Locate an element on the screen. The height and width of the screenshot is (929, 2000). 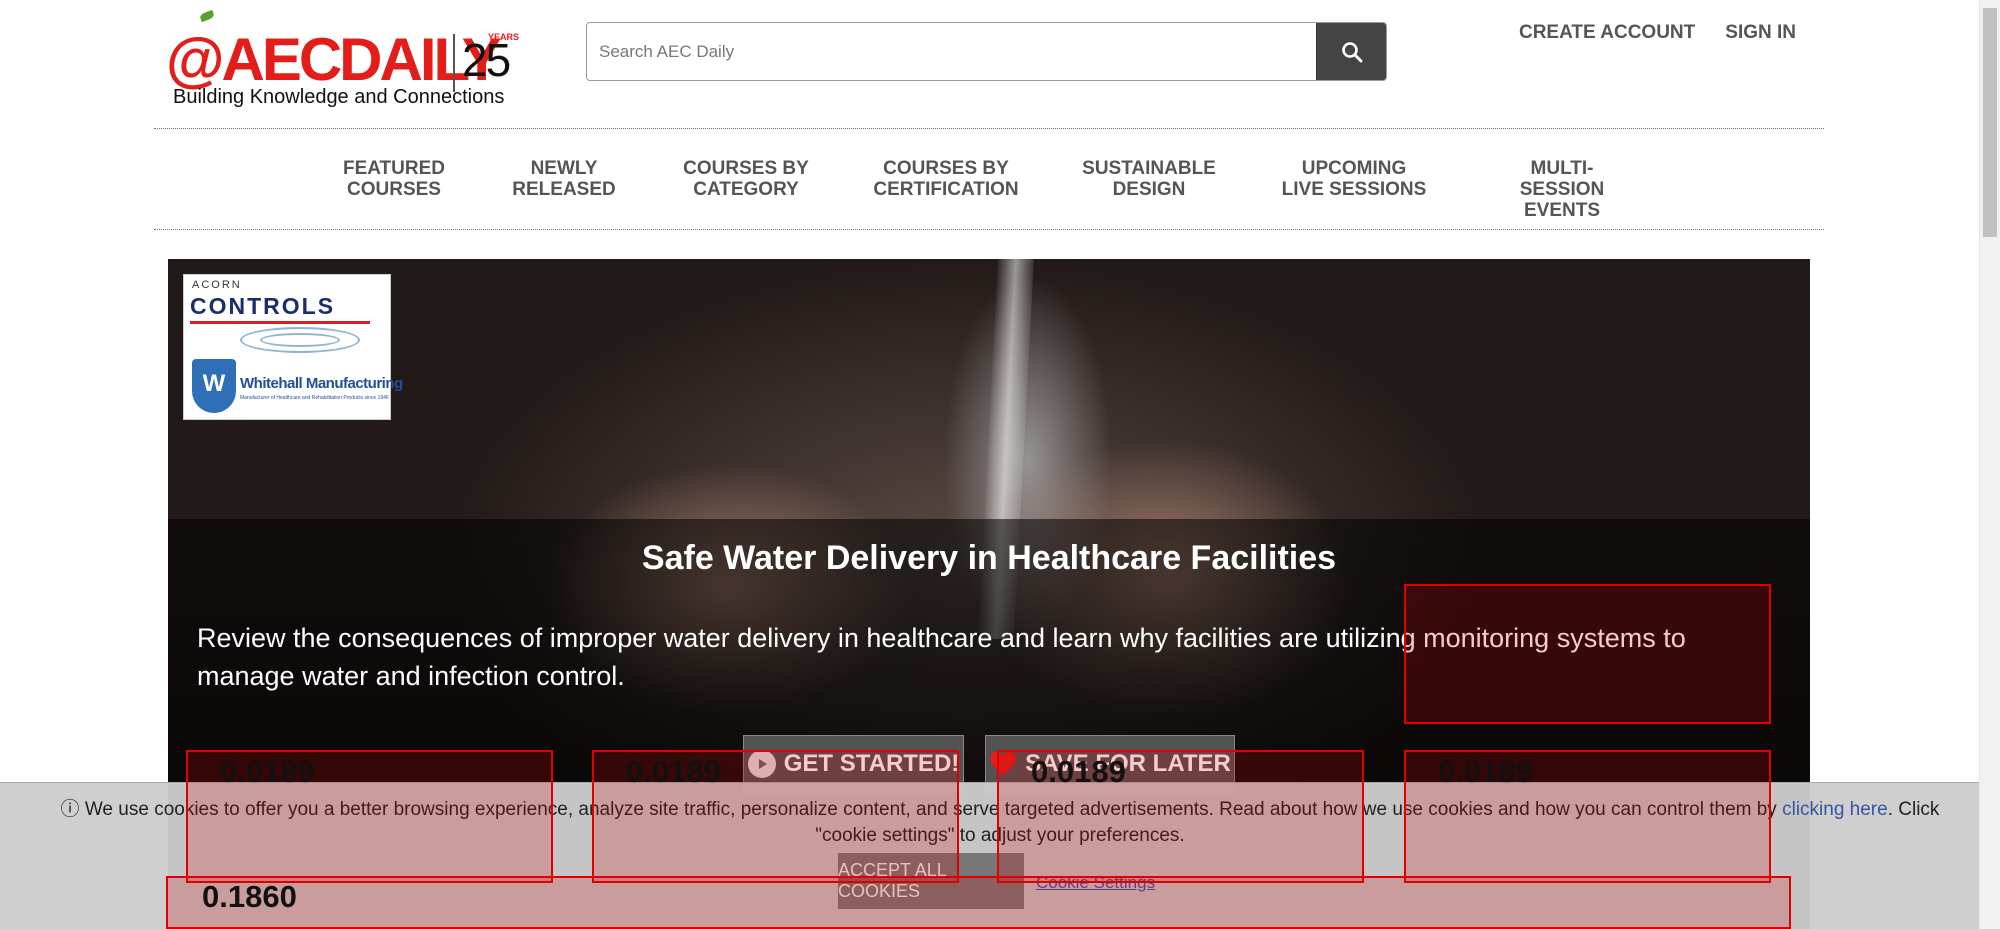
create-account-link: CREATE ACCOUNT is located at coordinates (1607, 33).